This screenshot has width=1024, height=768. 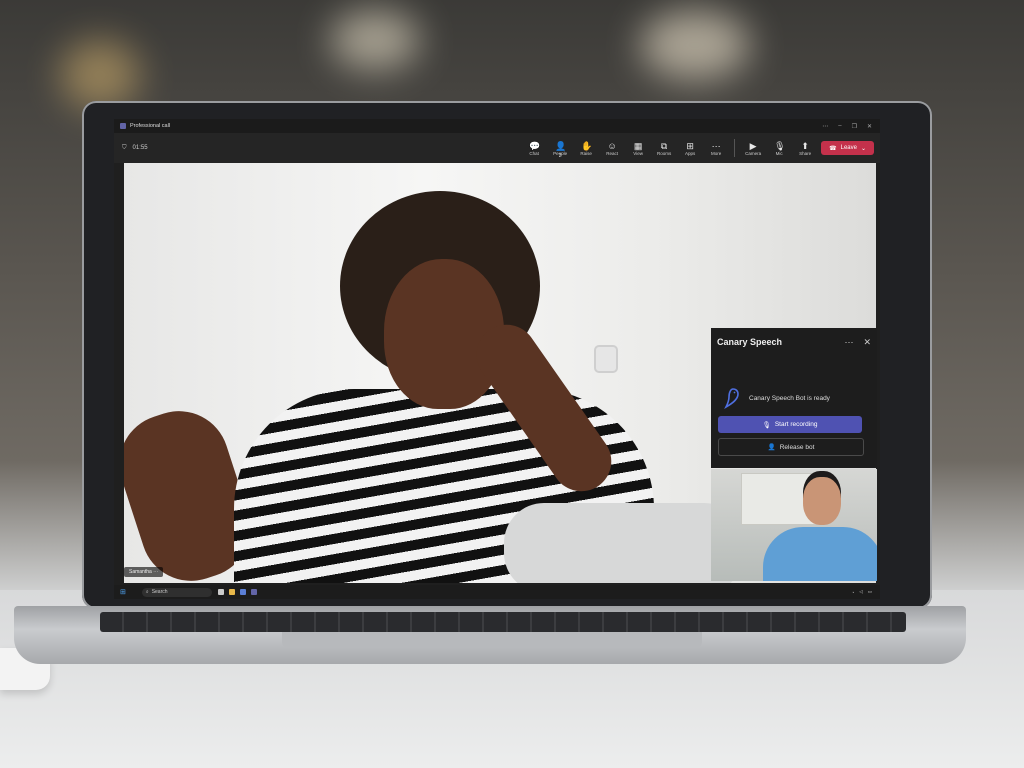 What do you see at coordinates (771, 447) in the screenshot?
I see `person-icon: 👤` at bounding box center [771, 447].